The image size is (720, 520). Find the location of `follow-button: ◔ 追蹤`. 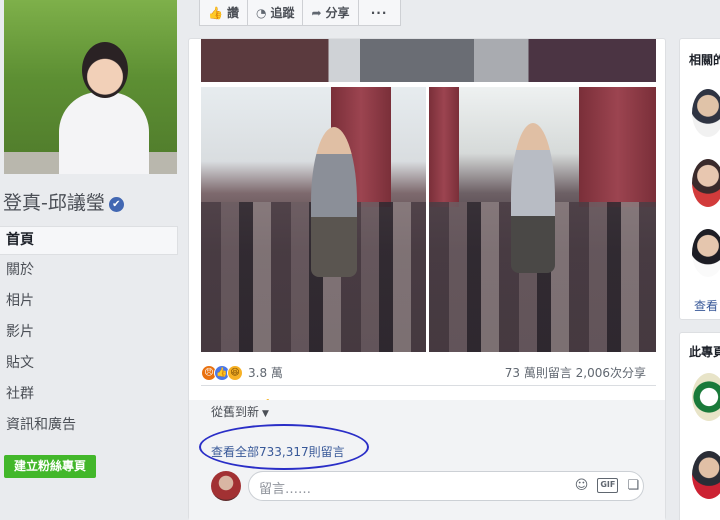

follow-button: ◔ 追蹤 is located at coordinates (275, 13).